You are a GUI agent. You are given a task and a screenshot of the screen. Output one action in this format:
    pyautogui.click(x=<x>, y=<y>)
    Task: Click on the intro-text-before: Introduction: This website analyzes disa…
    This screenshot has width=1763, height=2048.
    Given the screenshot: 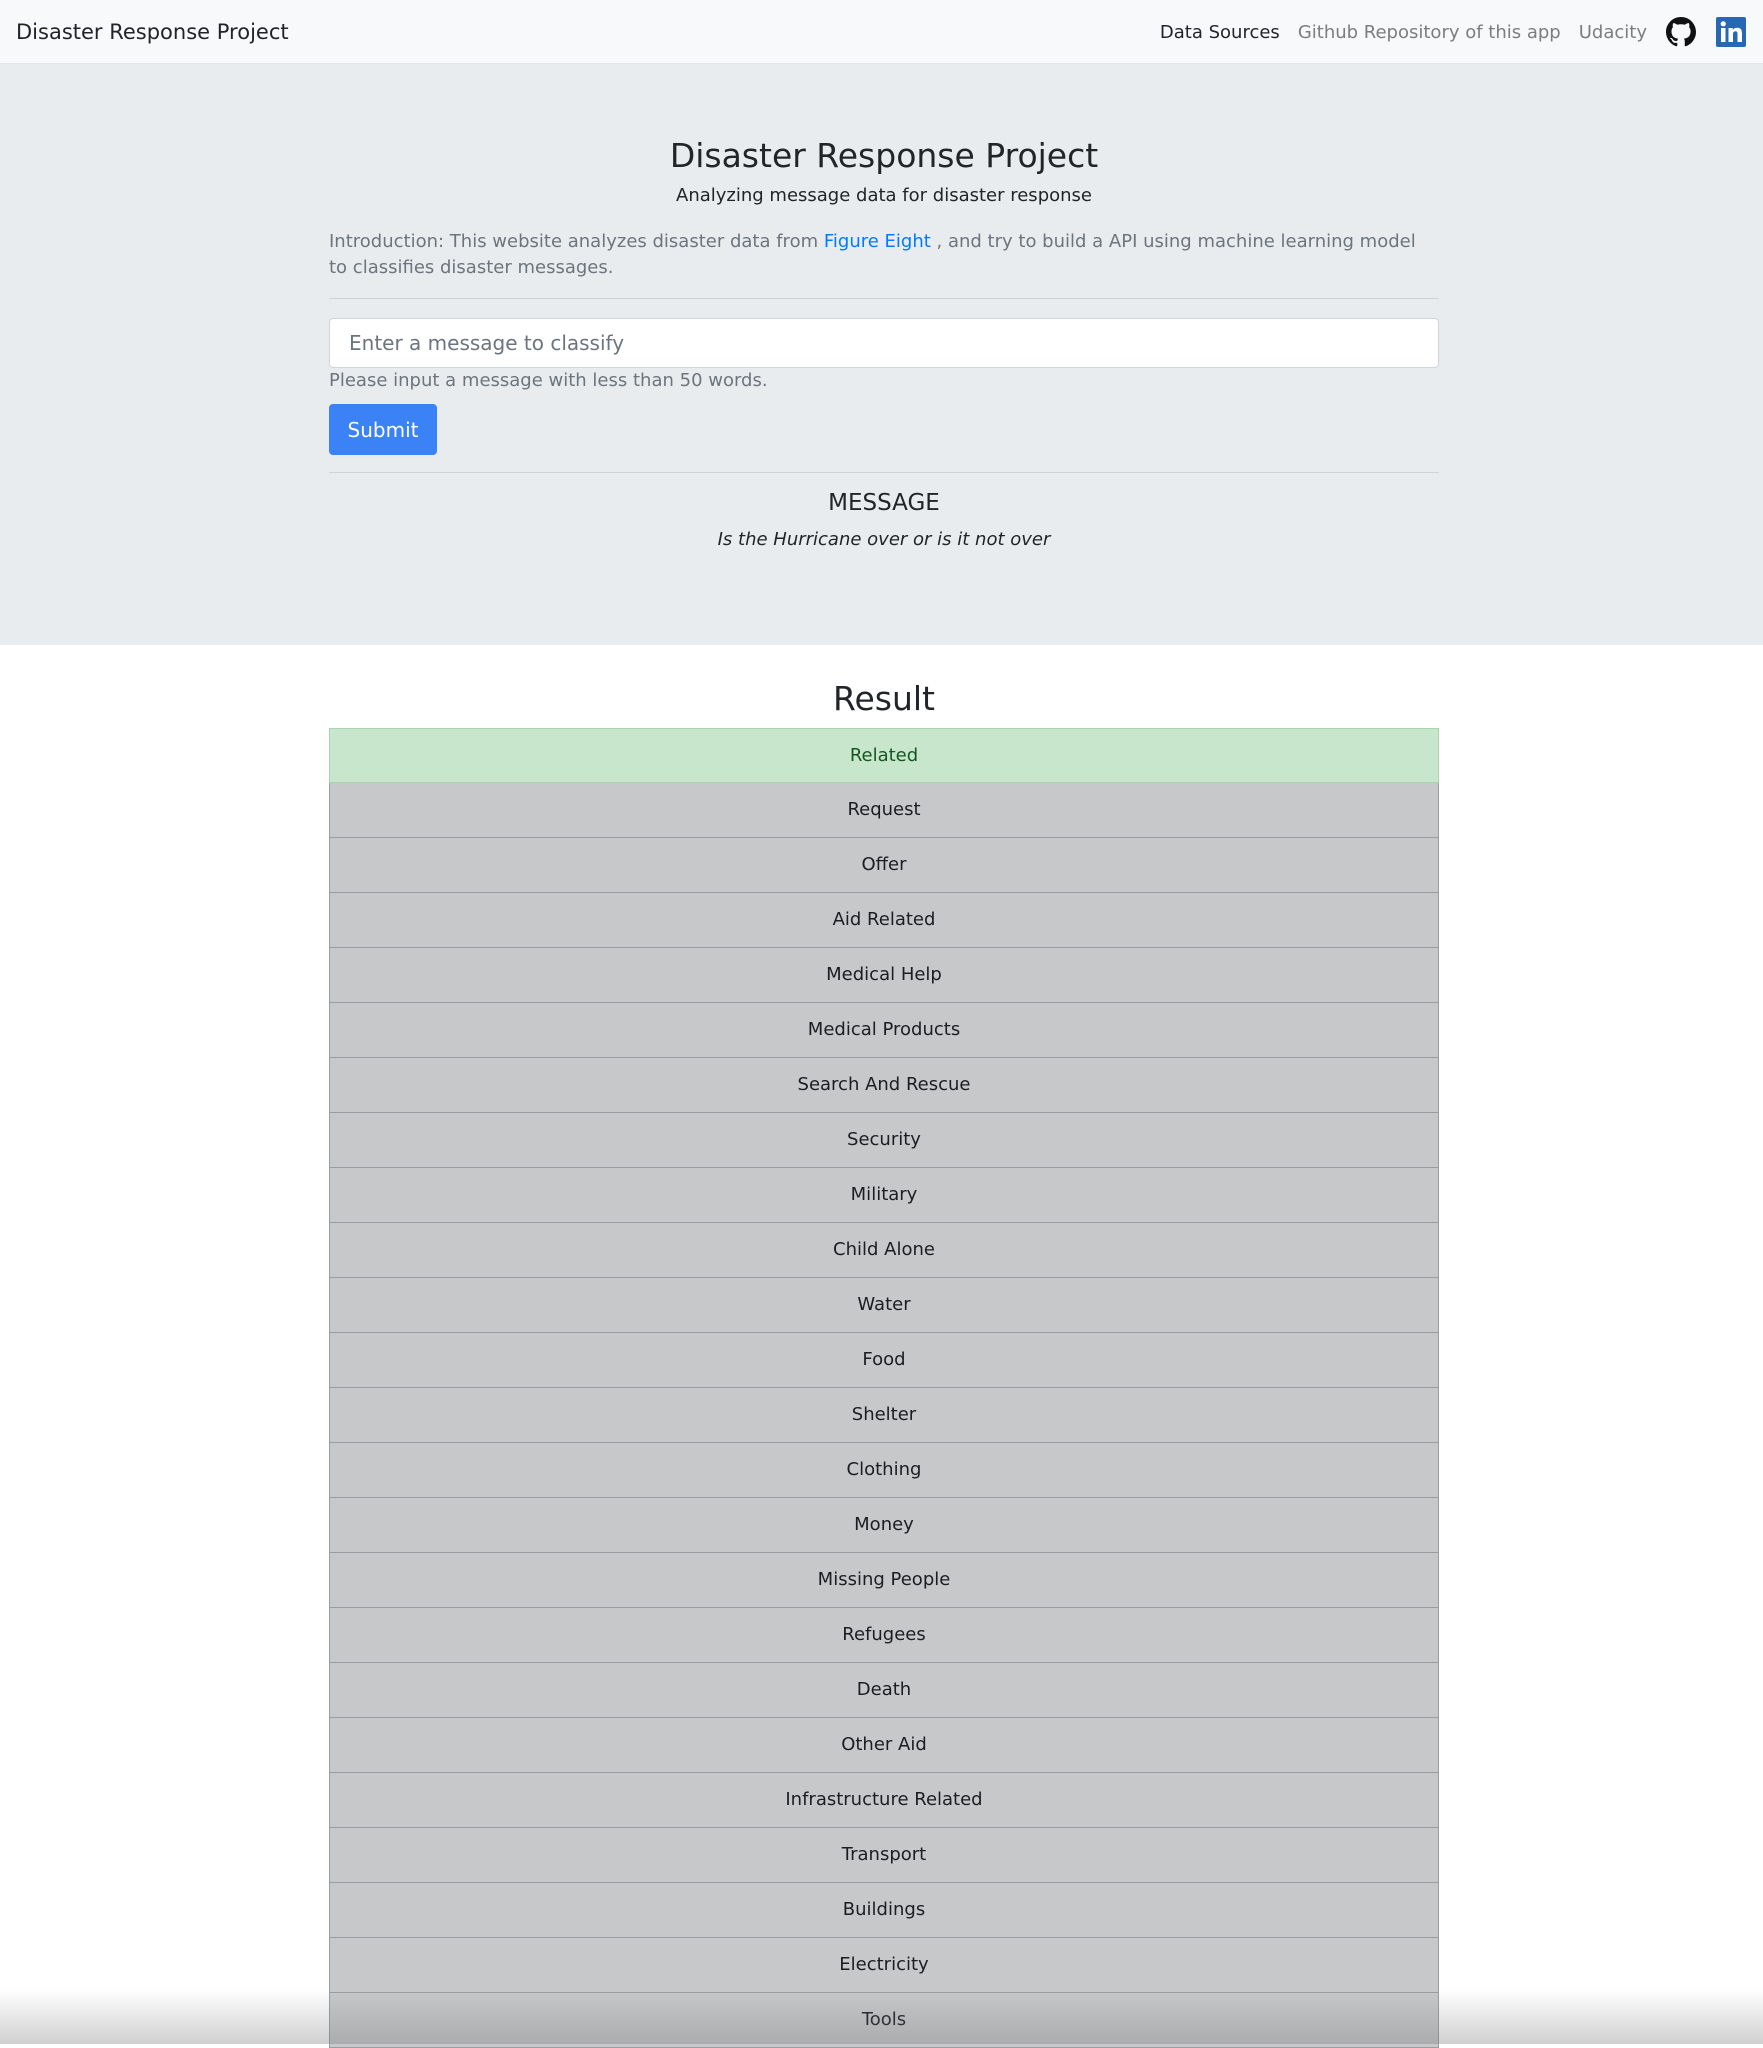 What is the action you would take?
    pyautogui.click(x=576, y=241)
    